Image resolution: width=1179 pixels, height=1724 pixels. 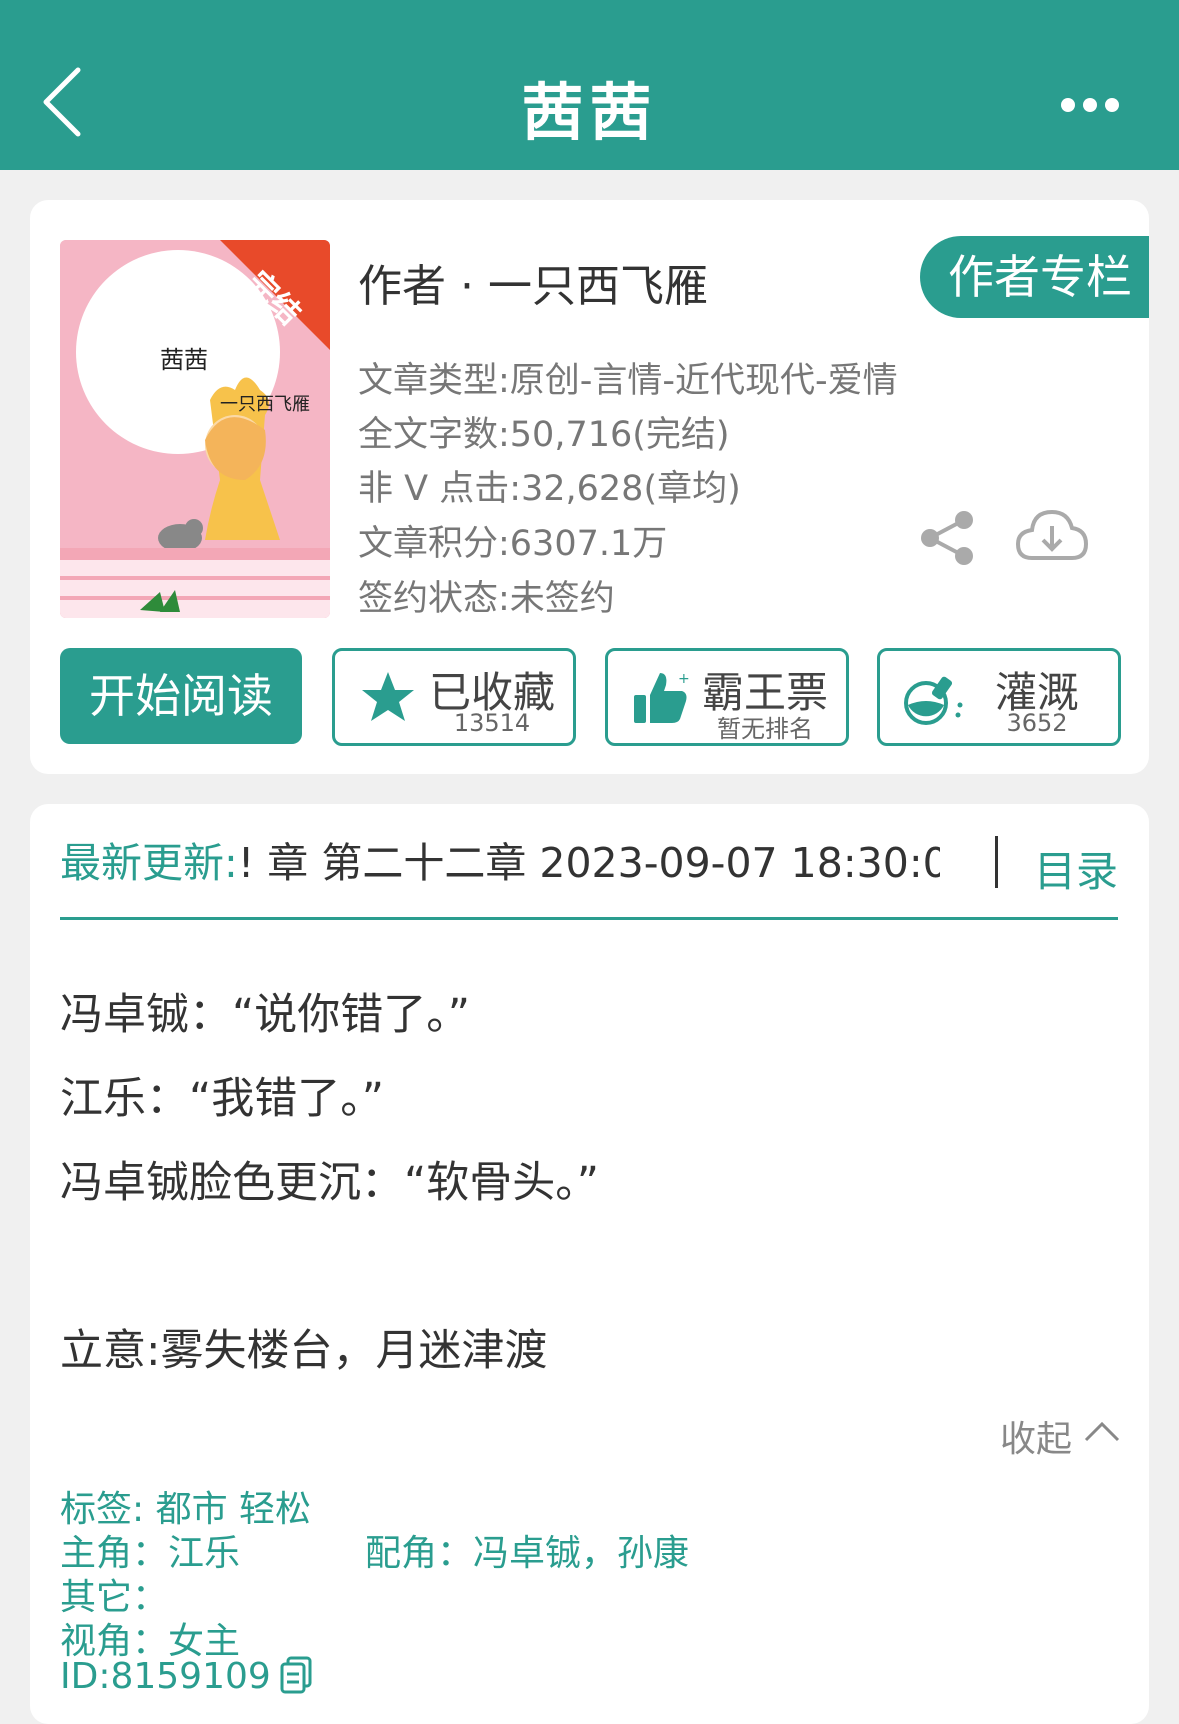 I want to click on share-icon, so click(x=948, y=538).